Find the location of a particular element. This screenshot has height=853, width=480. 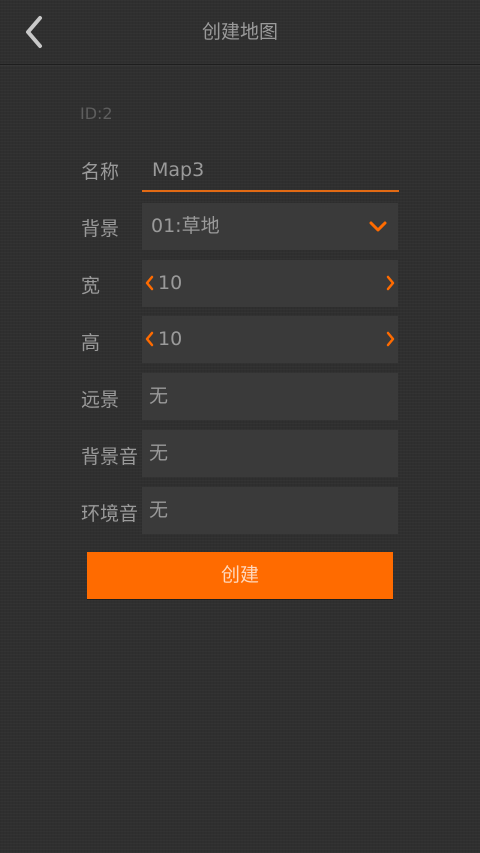

name-input is located at coordinates (270, 171).